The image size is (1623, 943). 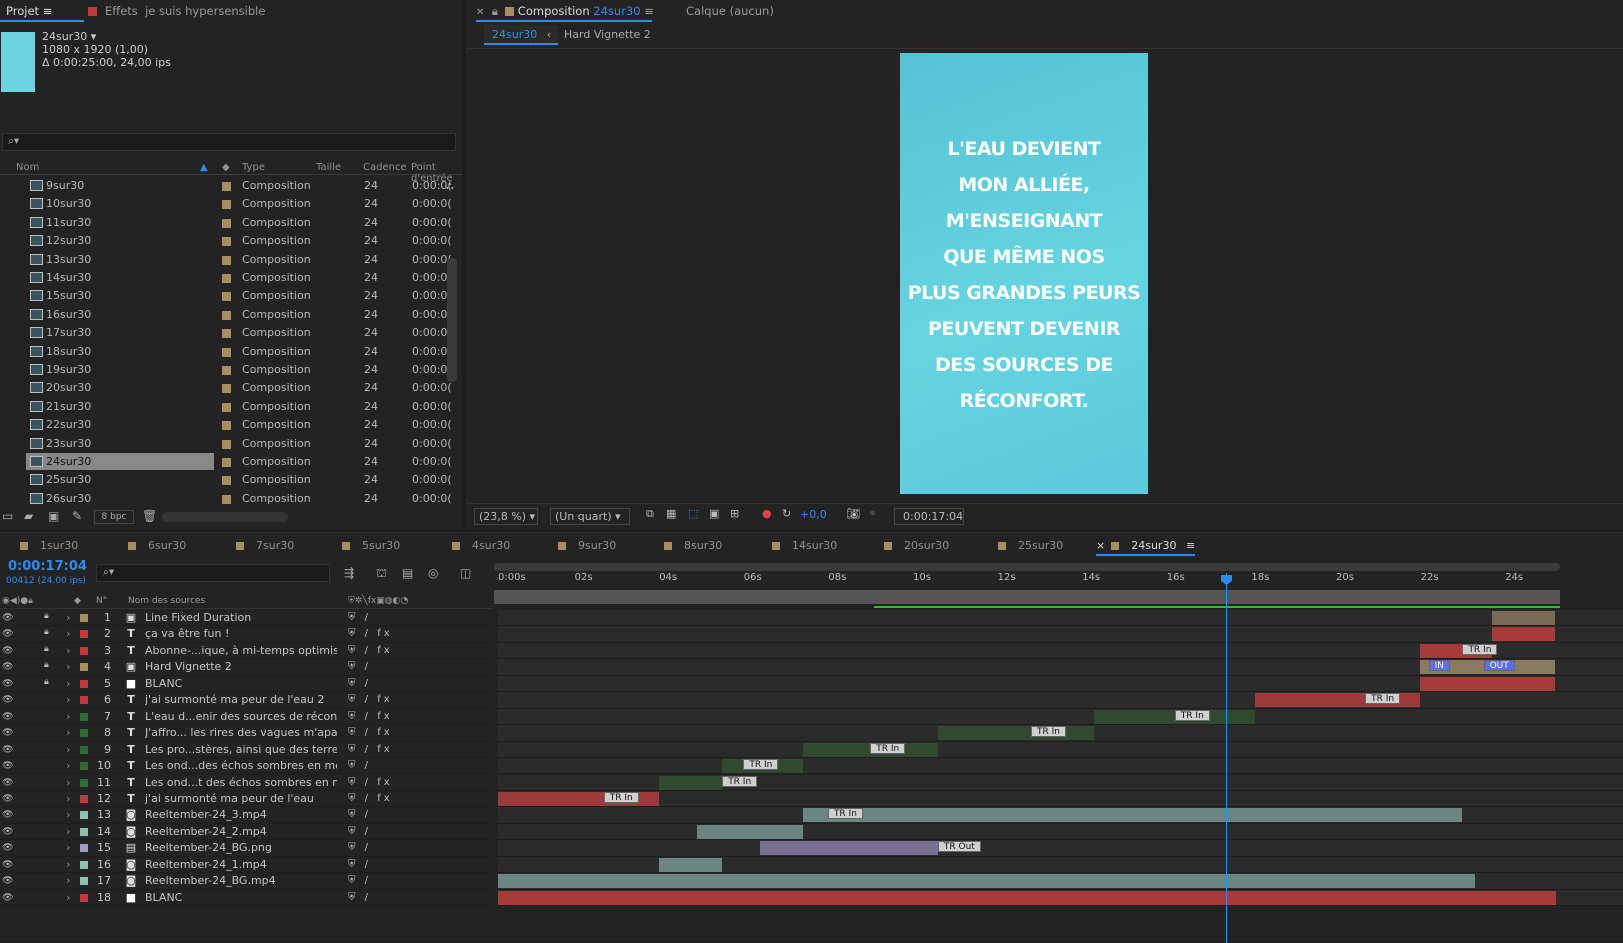 What do you see at coordinates (7, 516) in the screenshot?
I see `interpret-footage-icon: ▭` at bounding box center [7, 516].